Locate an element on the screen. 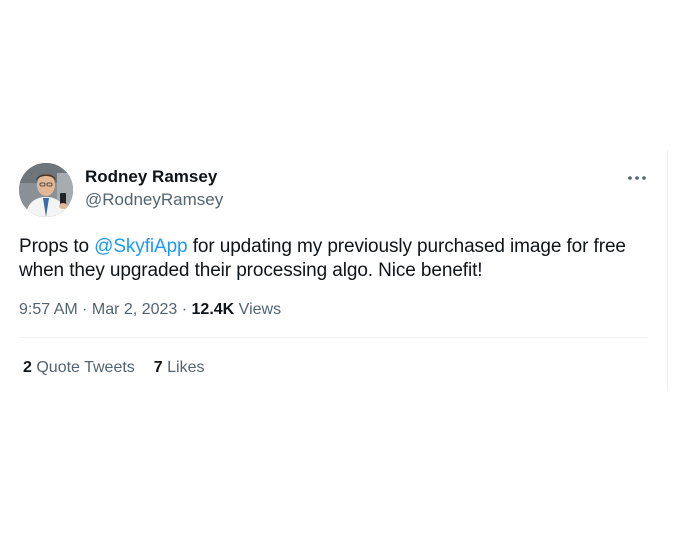  more-options-icon is located at coordinates (637, 178).